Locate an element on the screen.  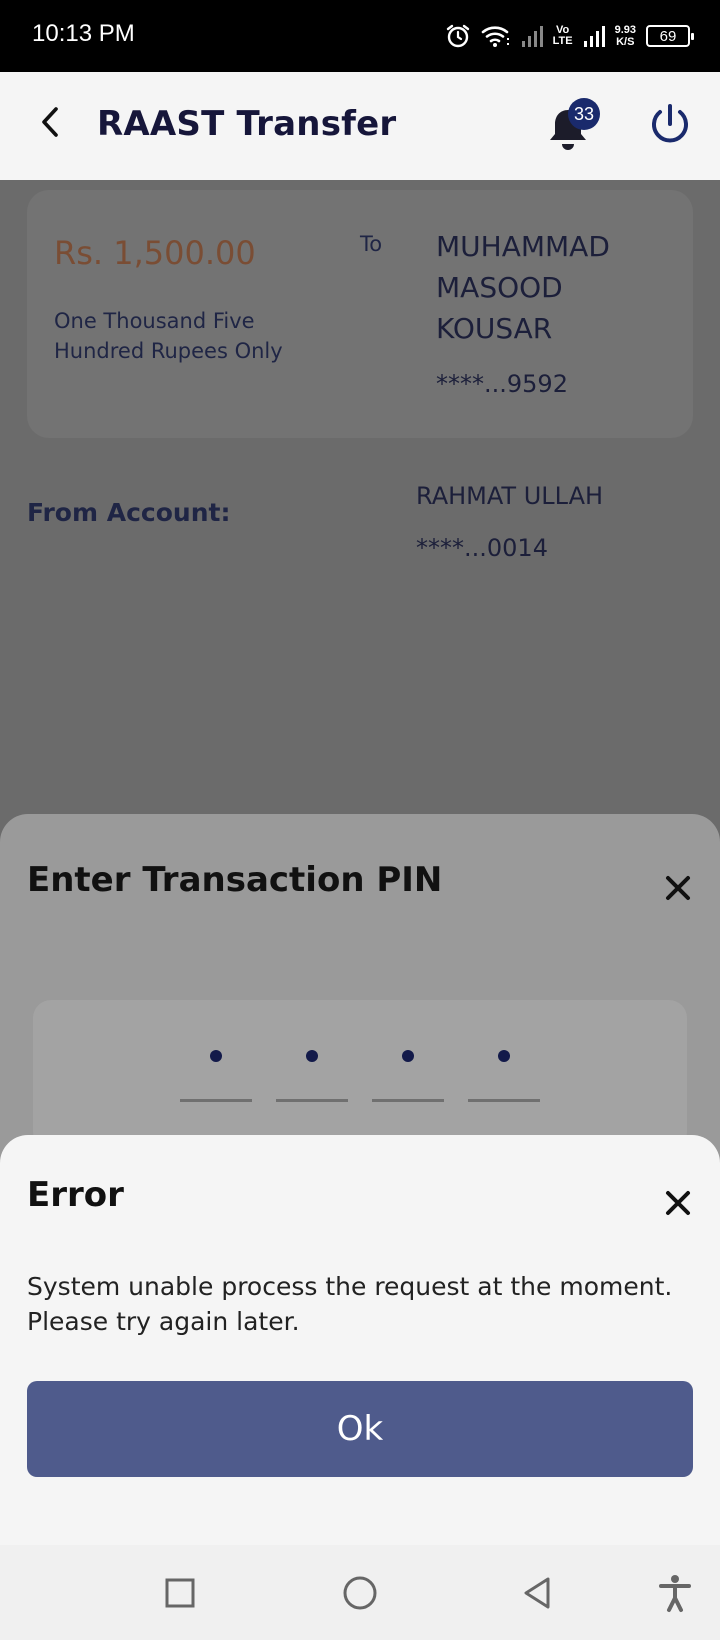
back-nav-button is located at coordinates (538, 1593).